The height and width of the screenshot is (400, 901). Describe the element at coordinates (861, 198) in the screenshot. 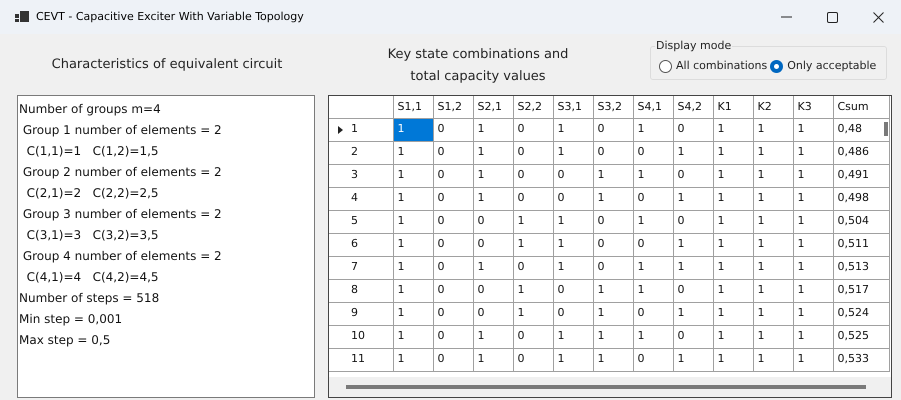

I see `table-cell: 0,498` at that location.